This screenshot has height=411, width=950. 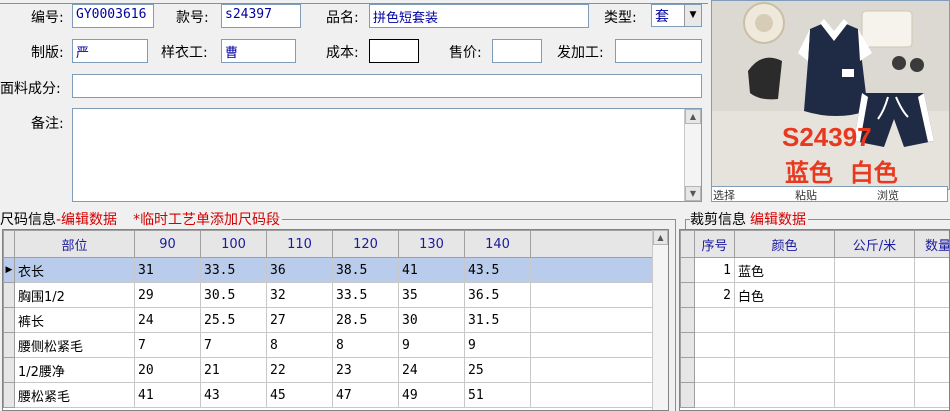 I want to click on table-cell: 1/2腰净, so click(x=74, y=370).